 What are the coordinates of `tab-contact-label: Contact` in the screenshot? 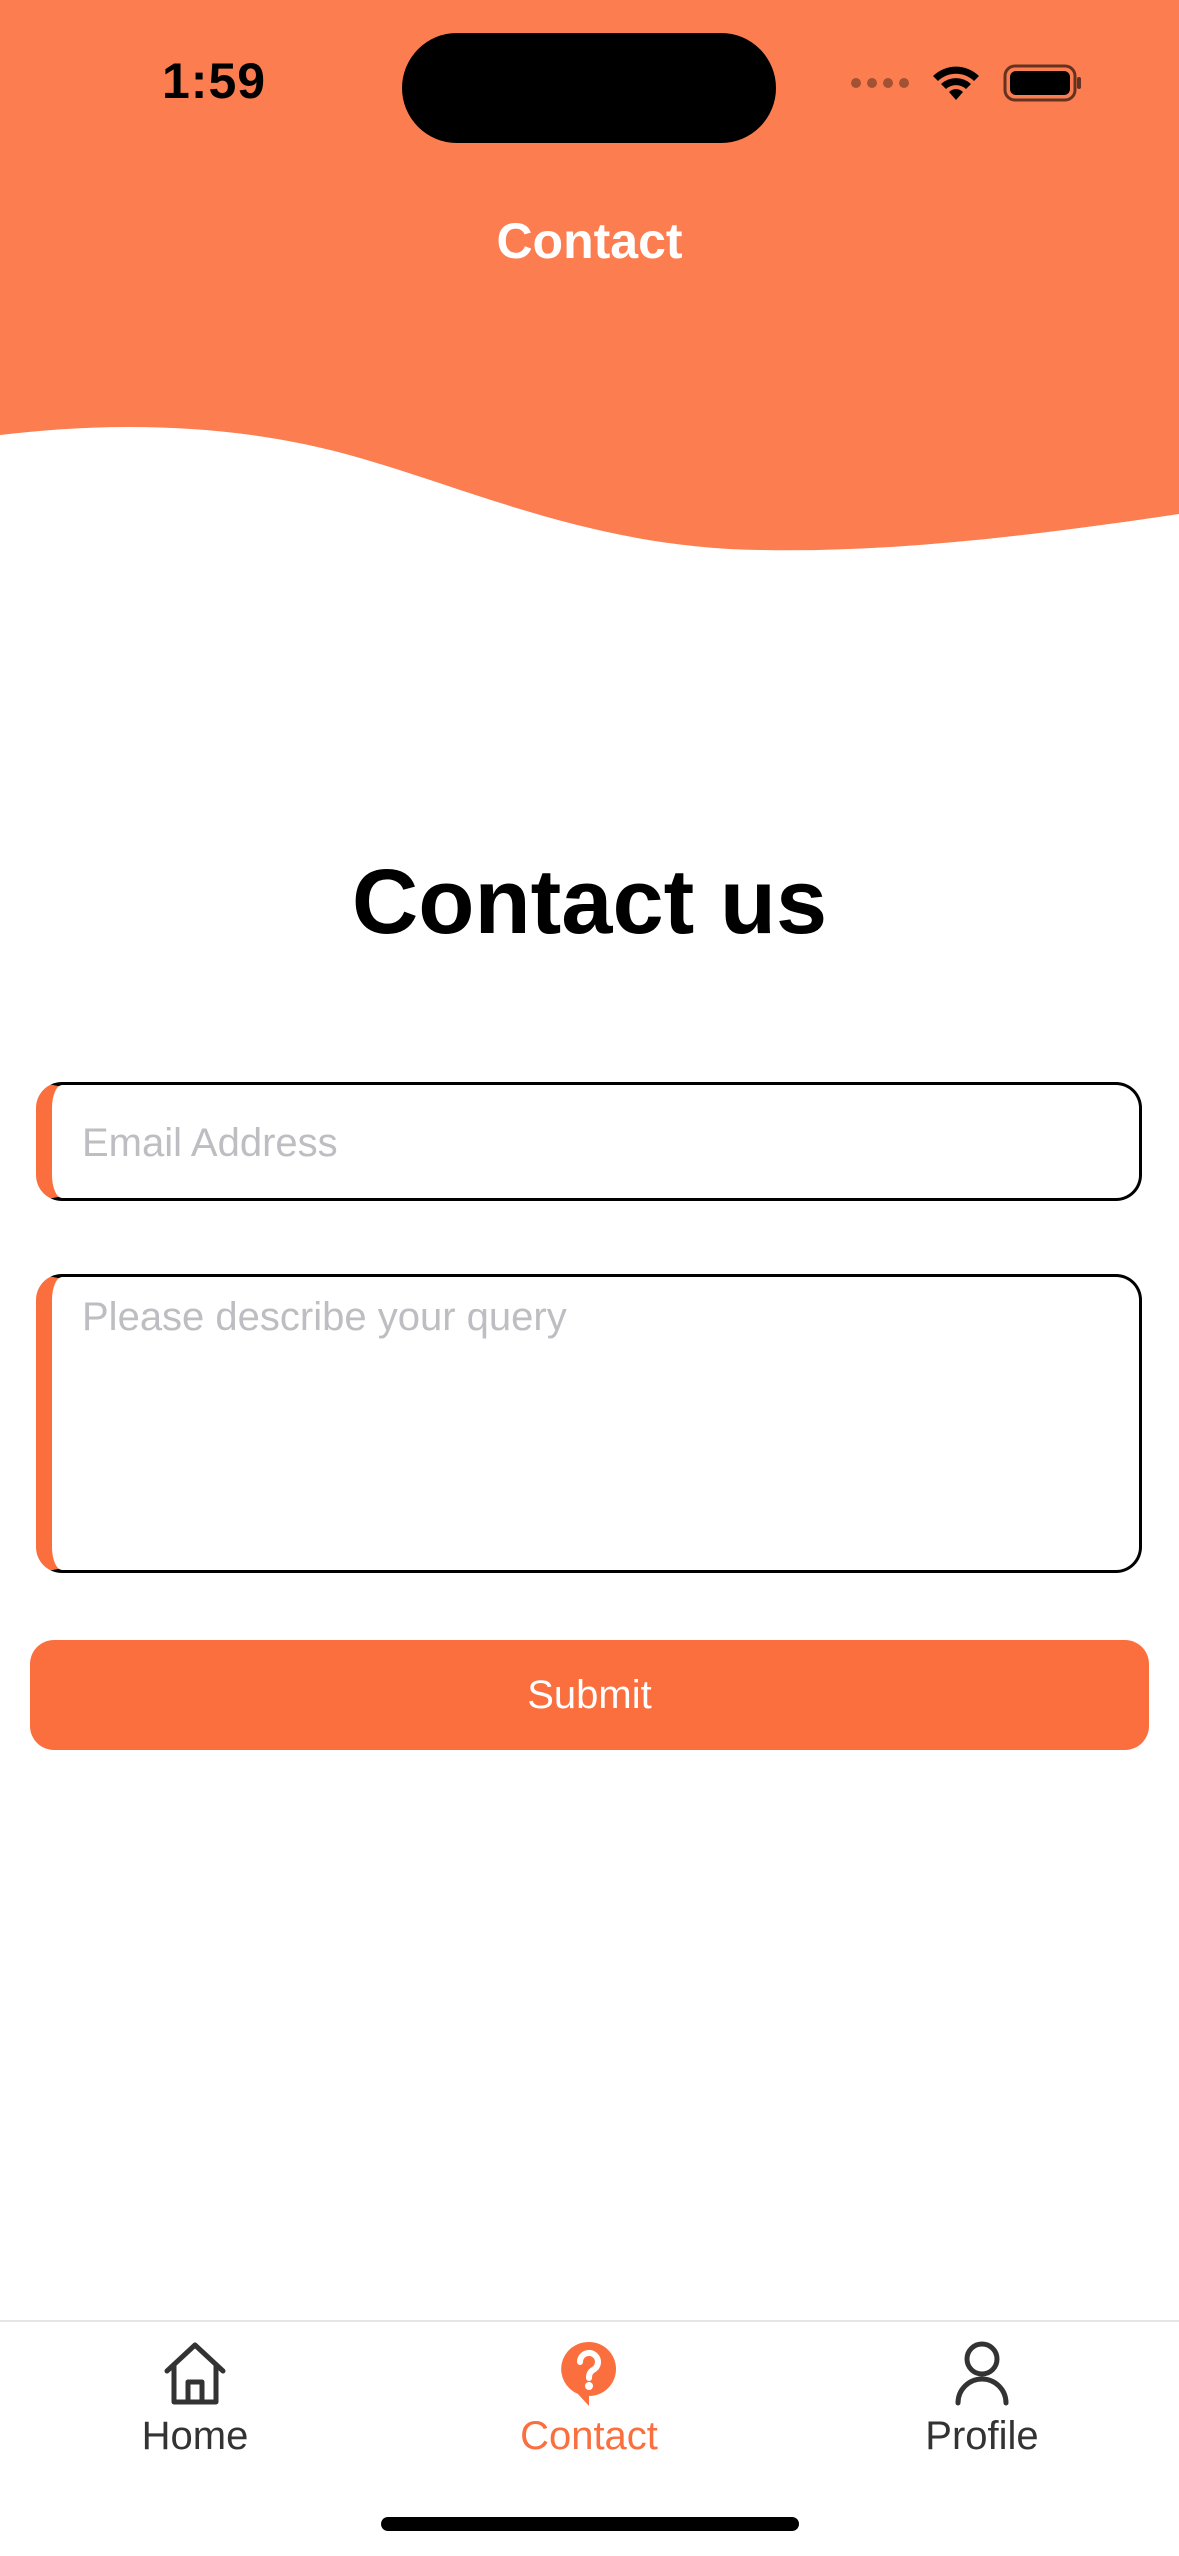 It's located at (589, 2436).